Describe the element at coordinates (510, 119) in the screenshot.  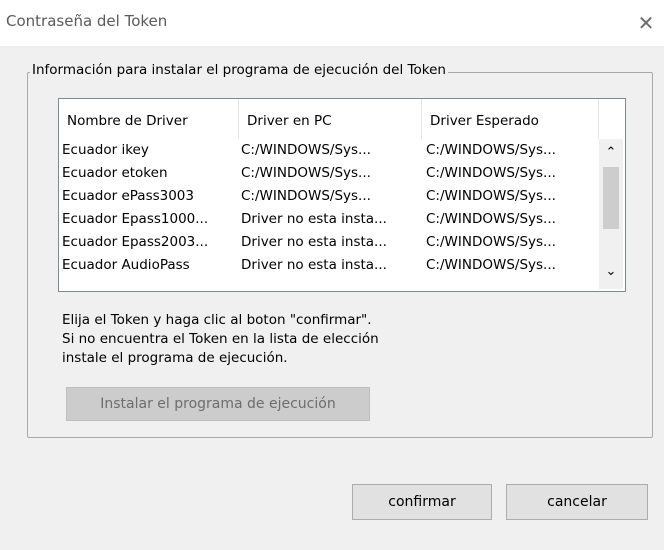
I see `column-header-driver-expected: Driver Esperado` at that location.